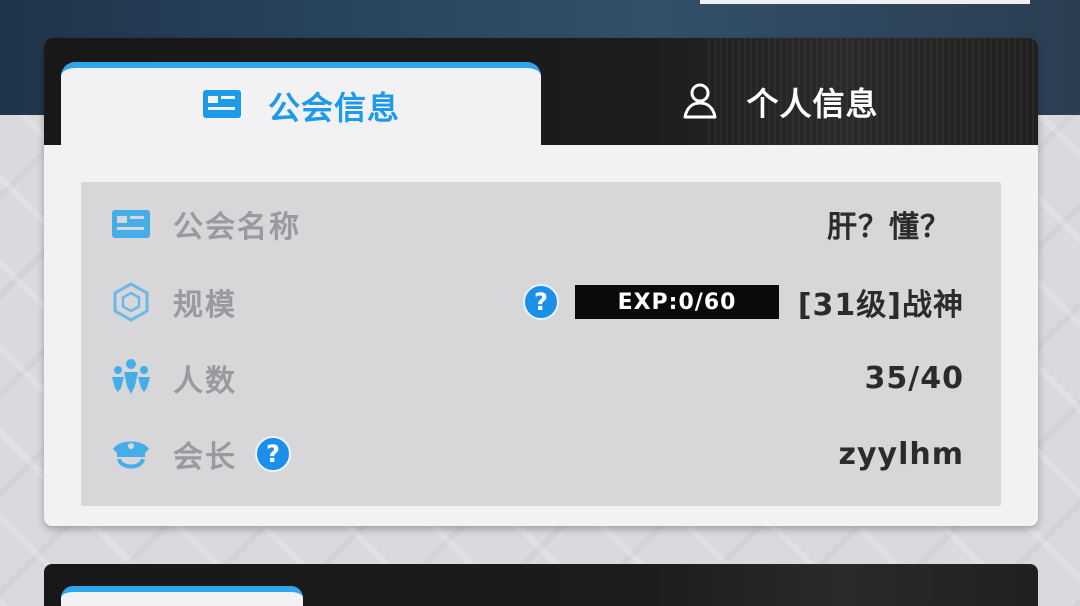  What do you see at coordinates (182, 596) in the screenshot?
I see `next-card-tab` at bounding box center [182, 596].